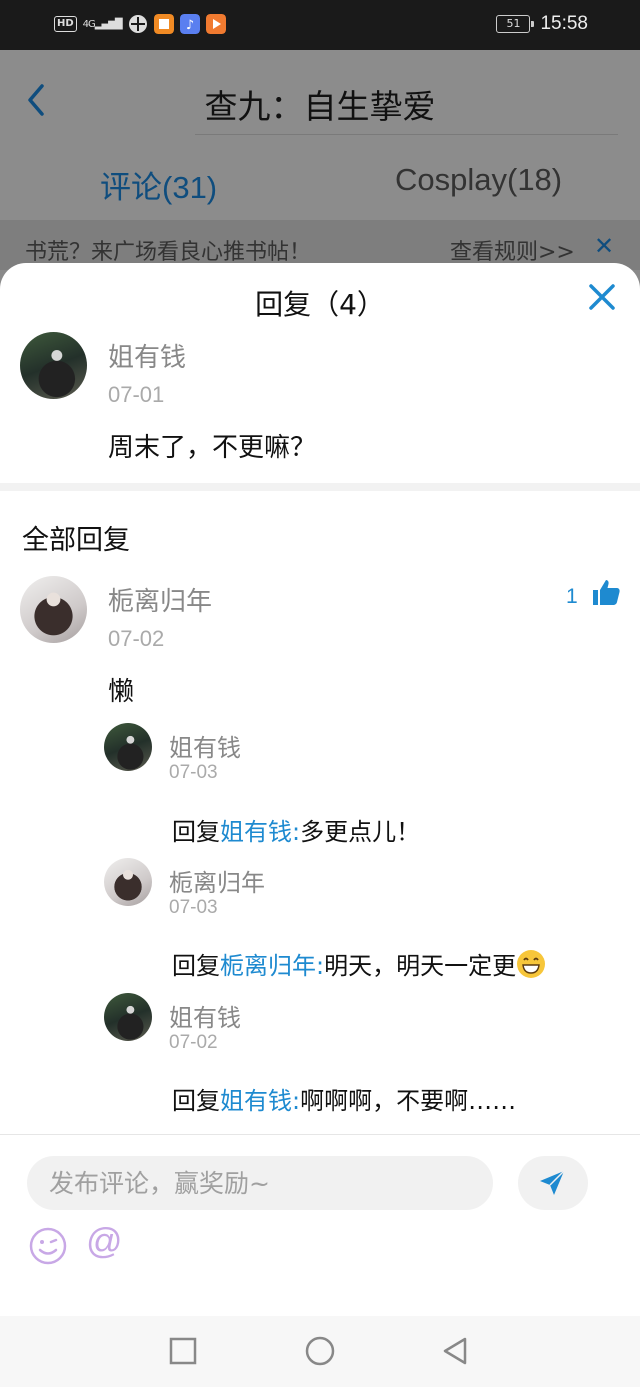 The height and width of the screenshot is (1387, 640). Describe the element at coordinates (572, 596) in the screenshot. I see `like-count: 1` at that location.